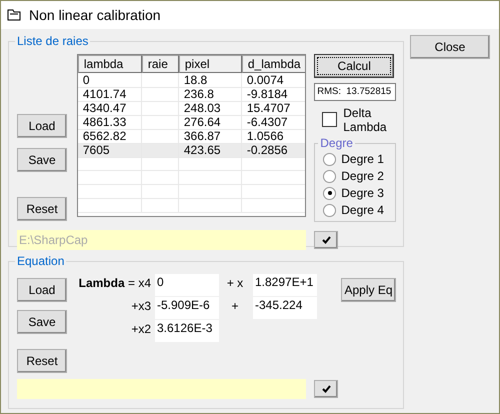 This screenshot has width=500, height=414. What do you see at coordinates (362, 176) in the screenshot?
I see `radio-label: Degre 2` at bounding box center [362, 176].